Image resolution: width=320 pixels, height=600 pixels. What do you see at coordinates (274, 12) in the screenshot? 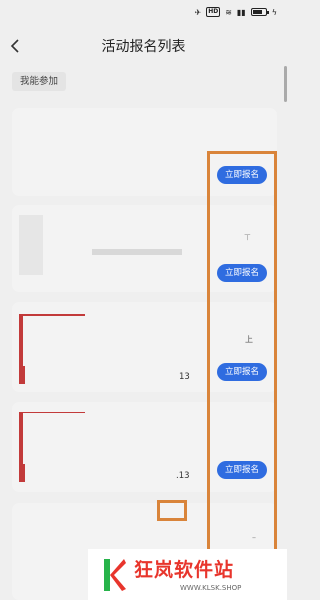
I see `charging-icon: ϟ` at bounding box center [274, 12].